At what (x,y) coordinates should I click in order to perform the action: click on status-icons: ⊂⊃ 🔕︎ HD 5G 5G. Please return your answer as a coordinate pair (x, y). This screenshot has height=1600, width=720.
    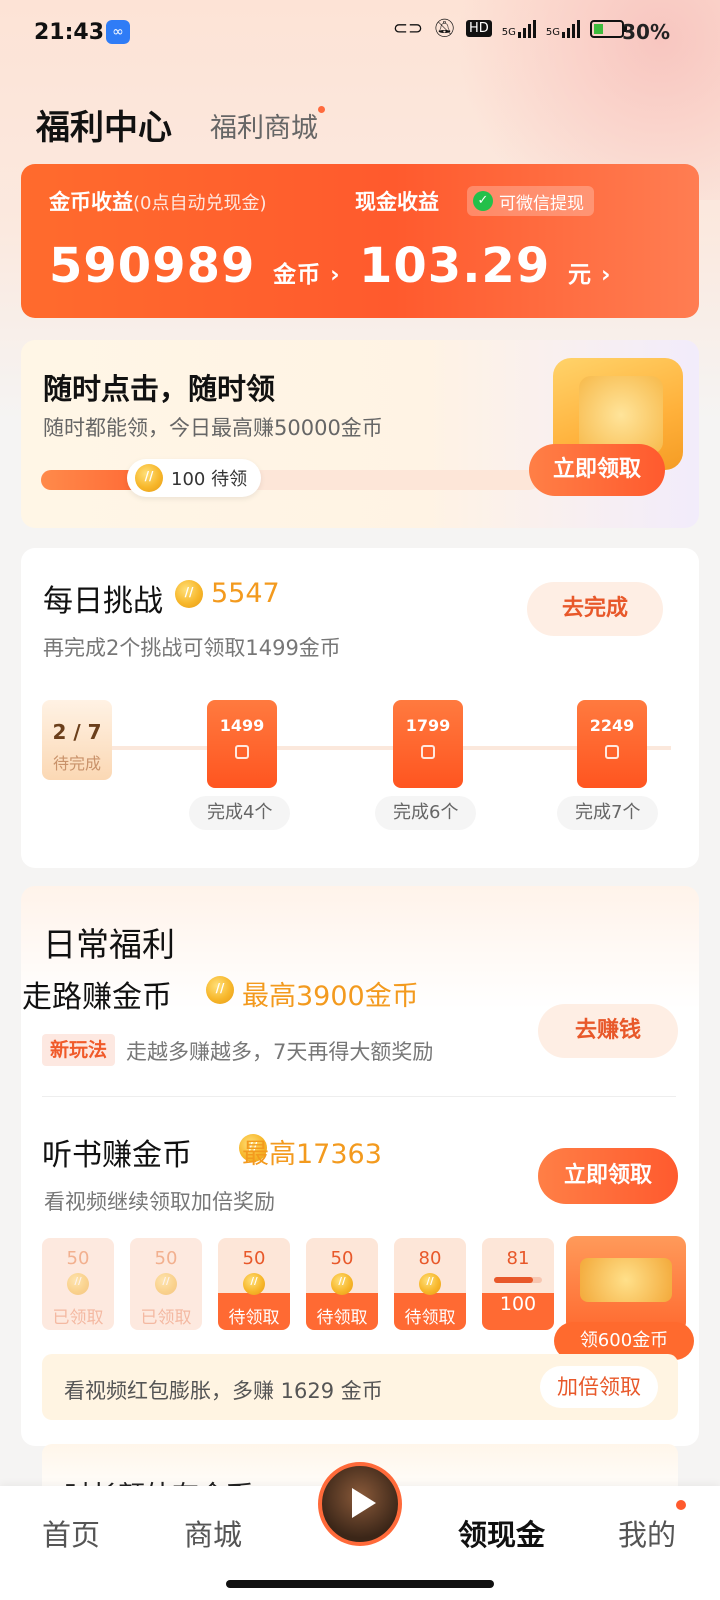
    Looking at the image, I should click on (509, 28).